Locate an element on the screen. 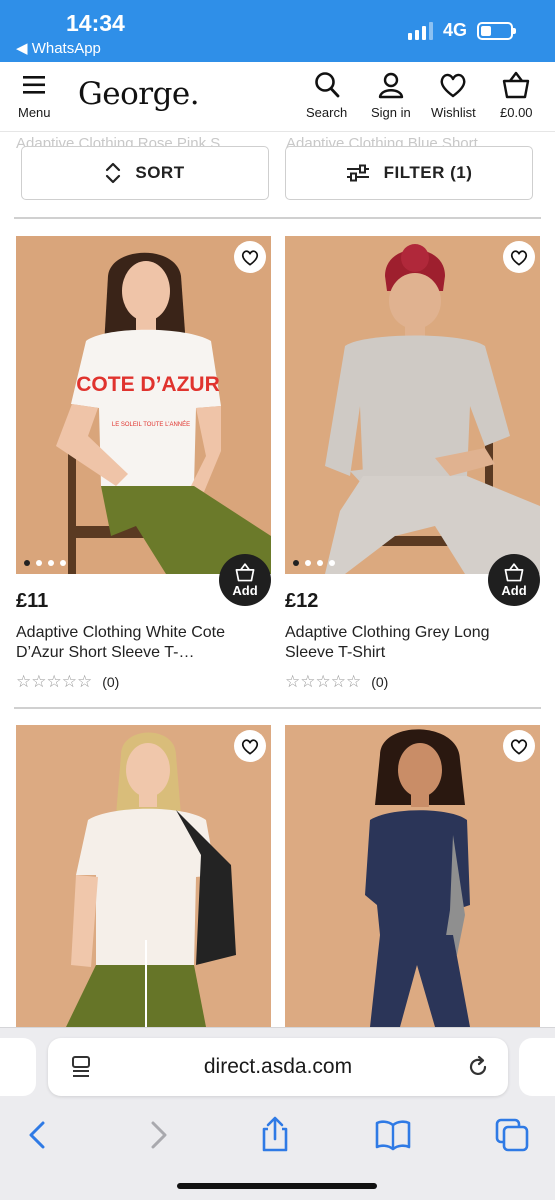 This screenshot has height=1200, width=555. status-bar: 14:34 ◀ WhatsApp 4G is located at coordinates (277, 31).